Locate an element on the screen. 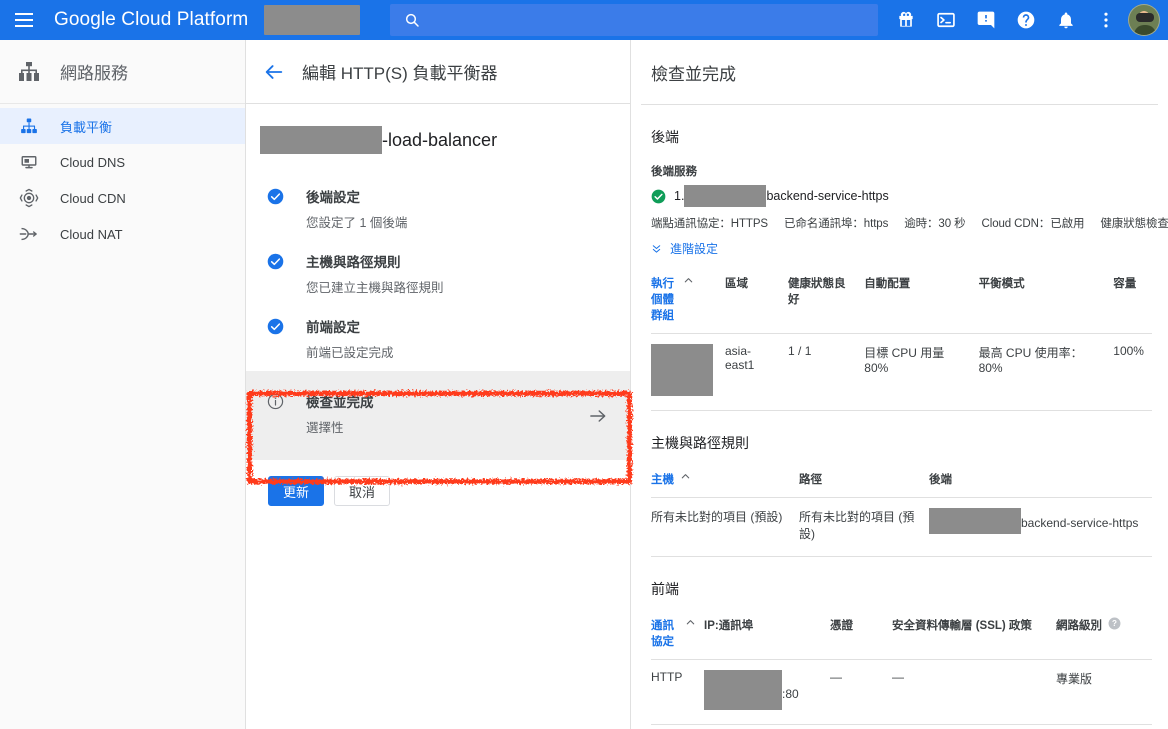 The height and width of the screenshot is (729, 1168). advanced-settings-label: 進階設定 is located at coordinates (694, 249).